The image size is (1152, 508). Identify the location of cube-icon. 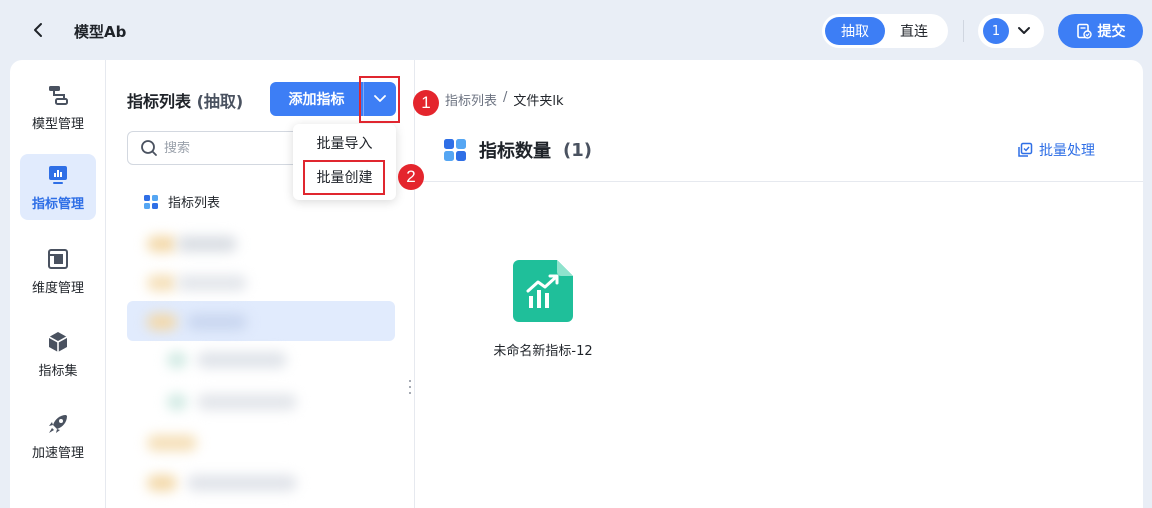
(58, 342).